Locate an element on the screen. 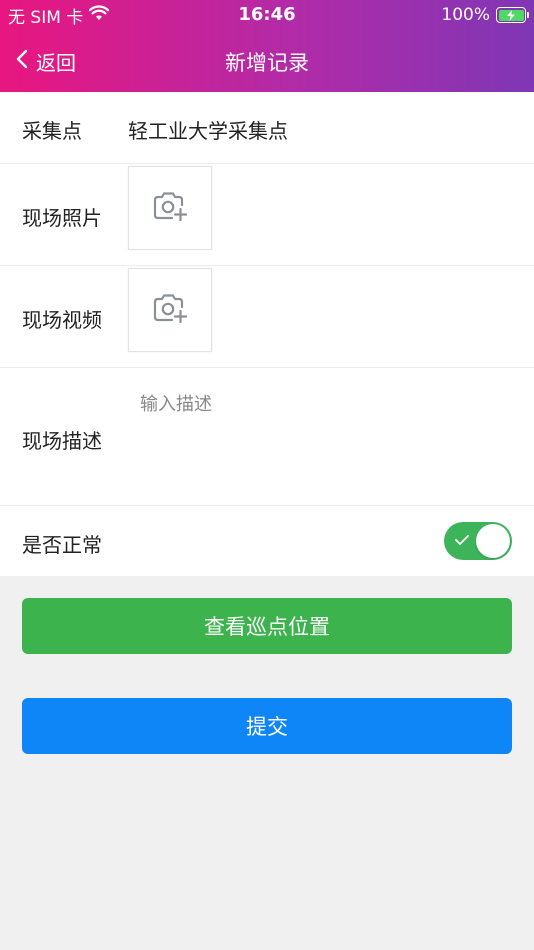 The image size is (534, 950). description-input is located at coordinates (318, 437).